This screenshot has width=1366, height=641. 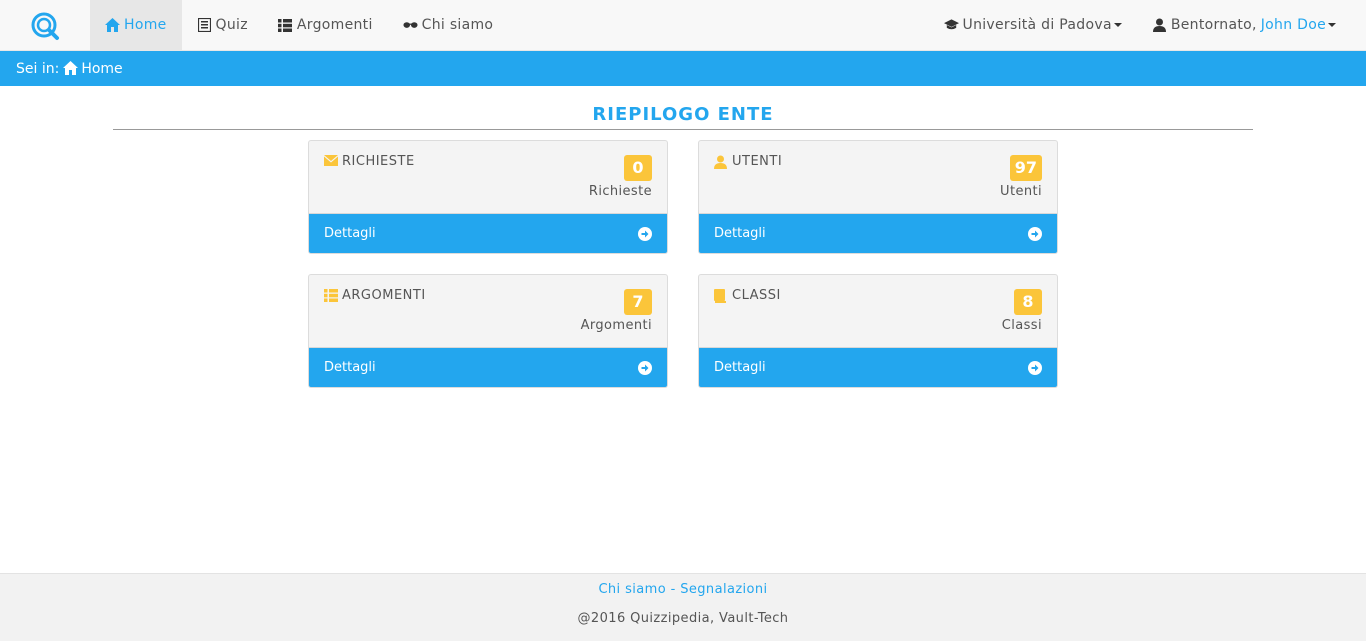 What do you see at coordinates (878, 367) in the screenshot?
I see `details-link-classi: Dettagli` at bounding box center [878, 367].